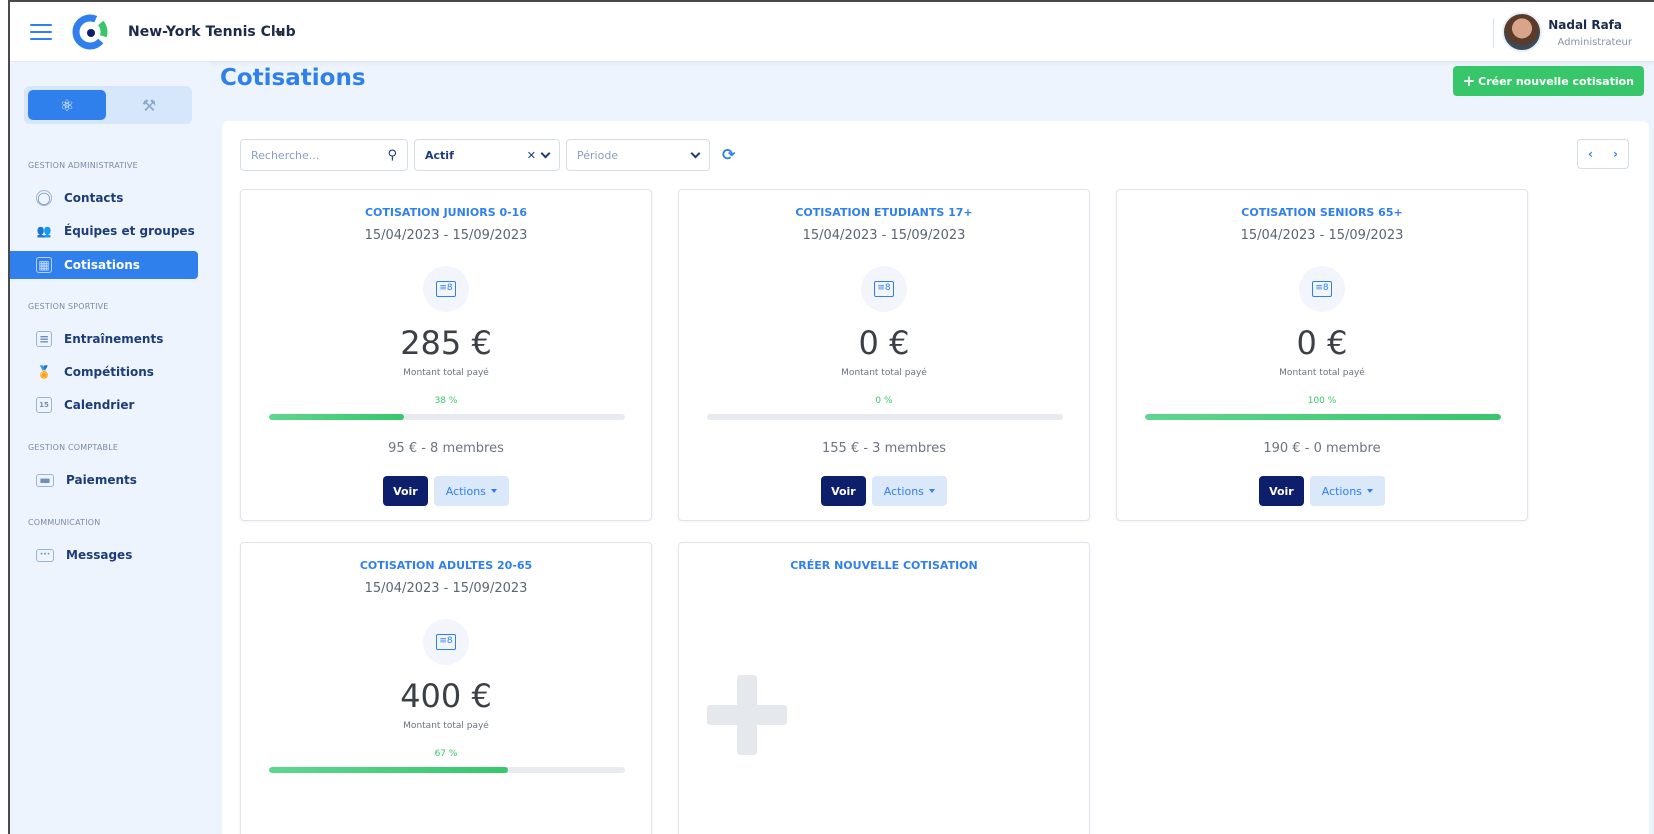 This screenshot has width=1654, height=834. I want to click on next-page-icon: ›, so click(1615, 154).